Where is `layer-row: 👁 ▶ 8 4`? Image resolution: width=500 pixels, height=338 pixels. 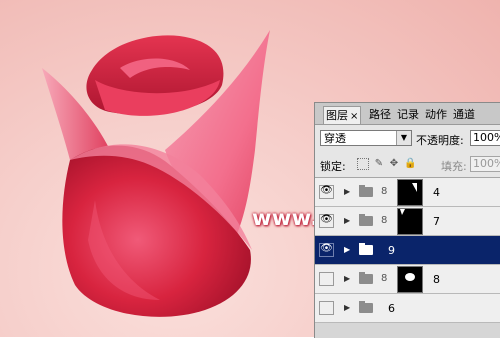
layer-row: 👁 ▶ 8 4 is located at coordinates (407, 192).